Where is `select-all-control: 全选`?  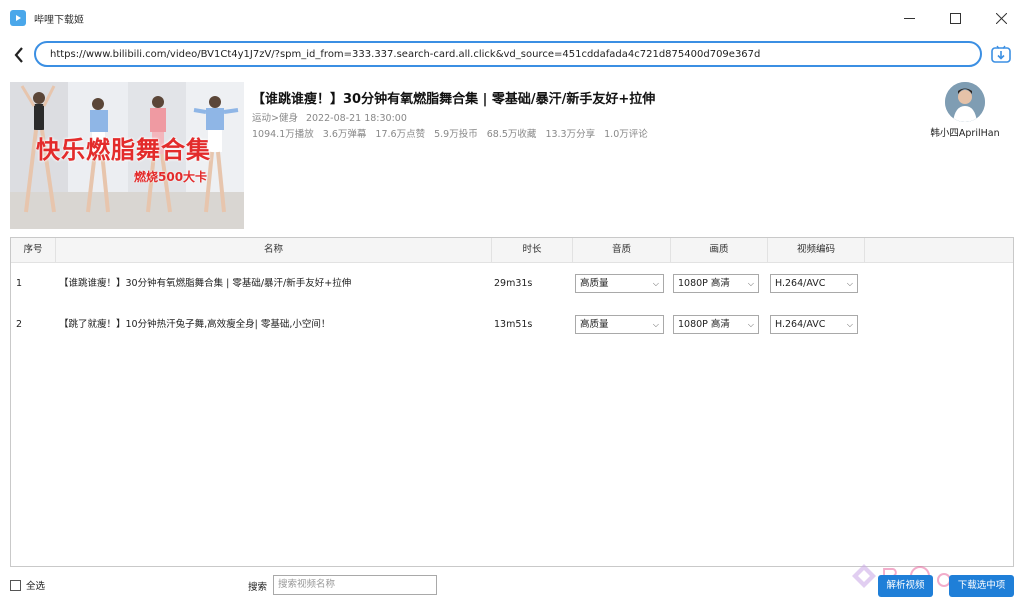 select-all-control: 全选 is located at coordinates (27, 585).